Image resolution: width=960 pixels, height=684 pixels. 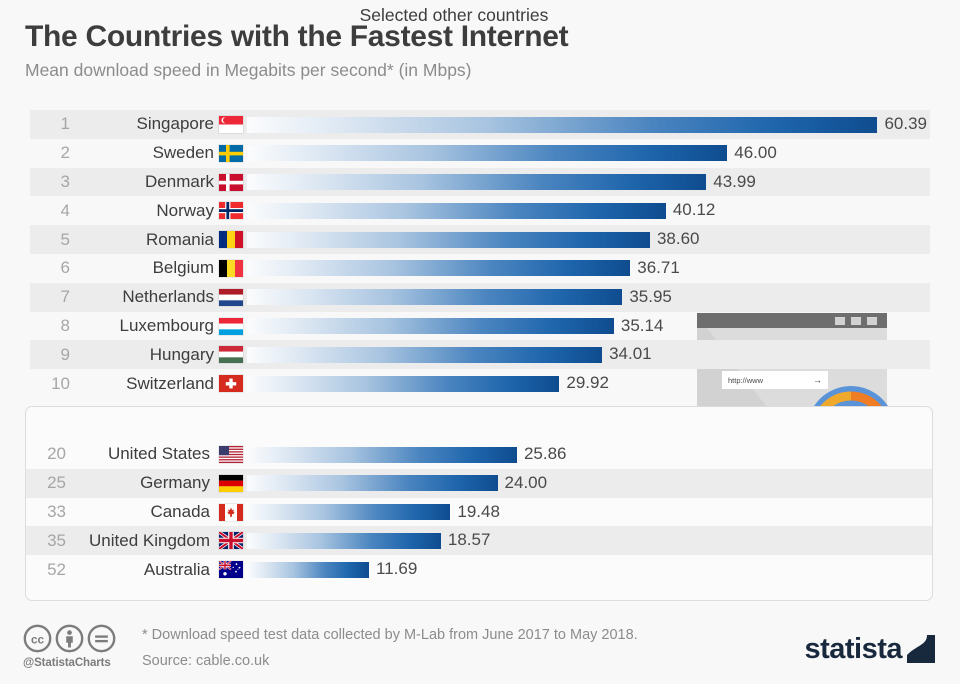 I want to click on country-label: Germany, so click(x=175, y=483).